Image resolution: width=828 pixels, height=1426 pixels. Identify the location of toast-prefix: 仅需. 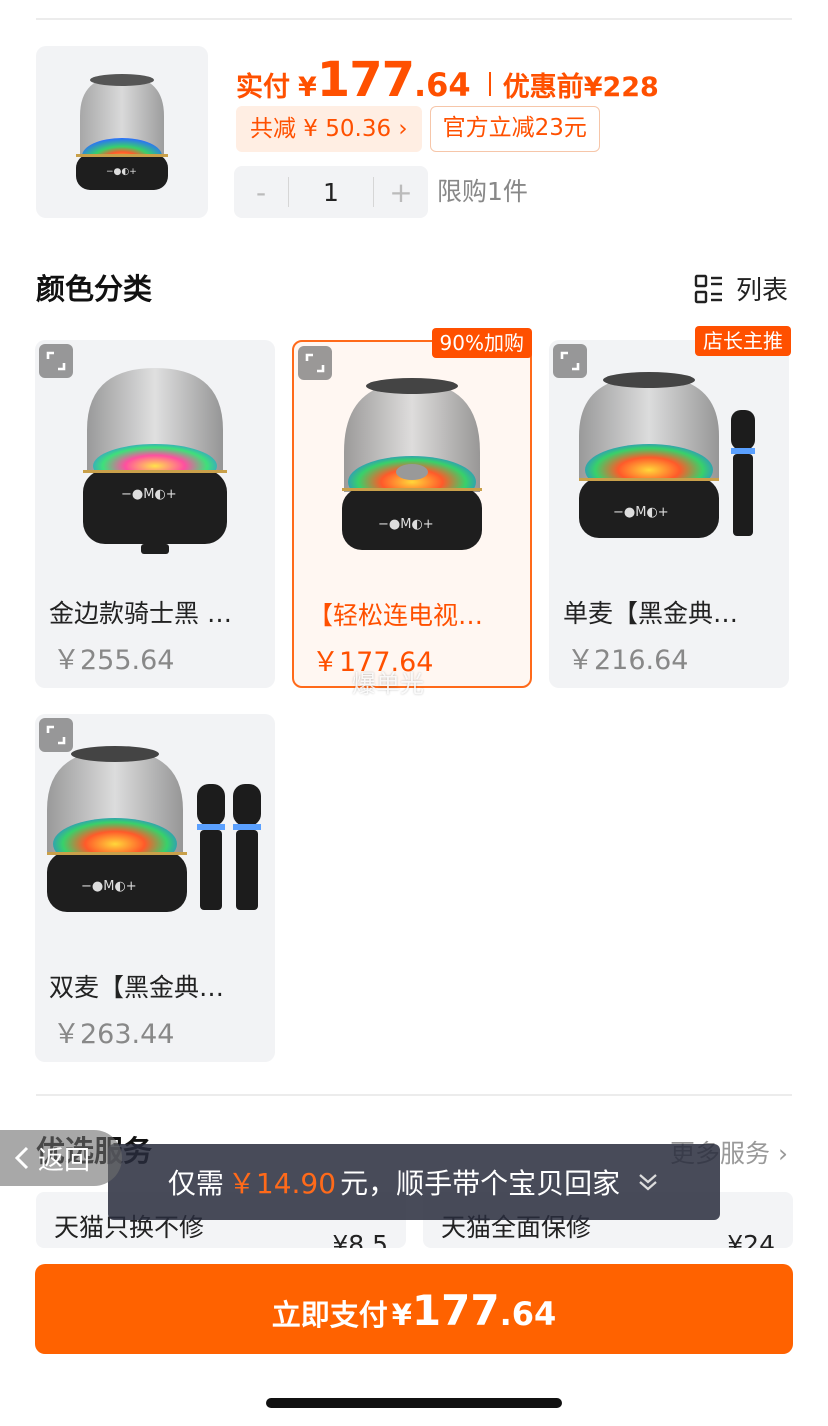
(195, 1183).